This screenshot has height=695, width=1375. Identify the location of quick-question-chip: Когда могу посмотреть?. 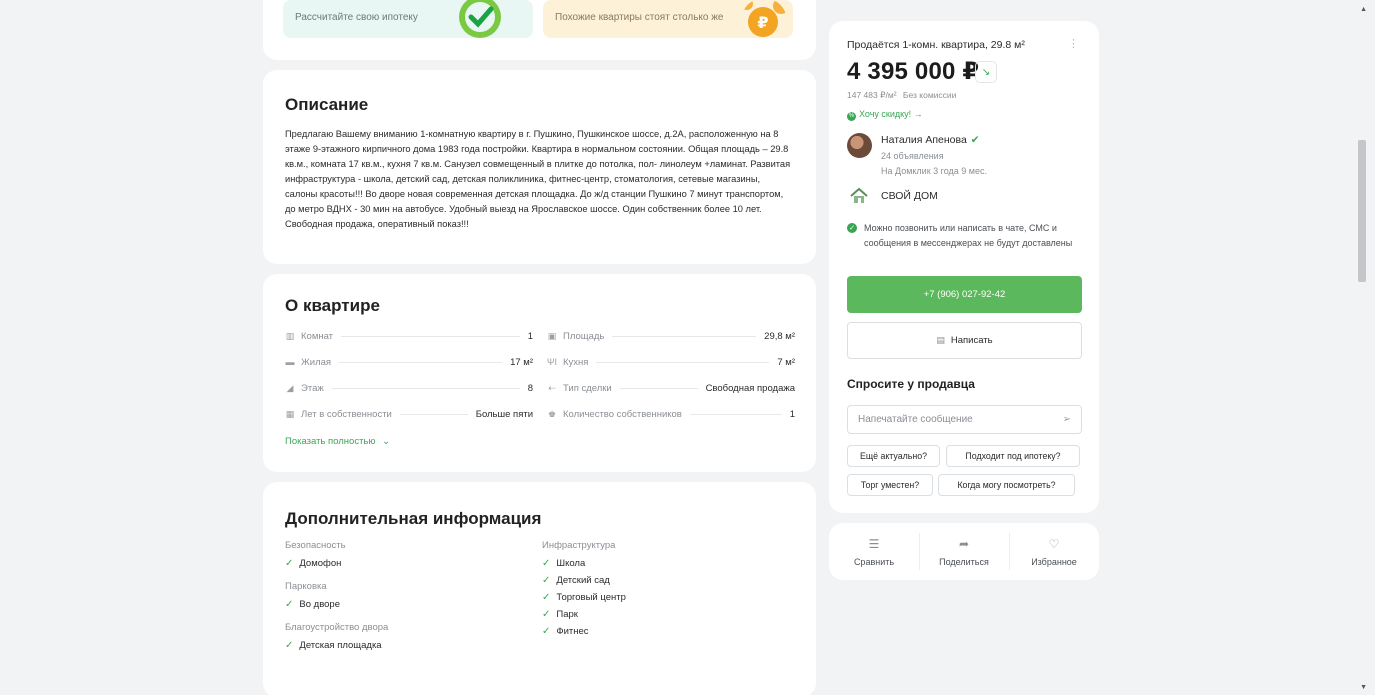
(1006, 485).